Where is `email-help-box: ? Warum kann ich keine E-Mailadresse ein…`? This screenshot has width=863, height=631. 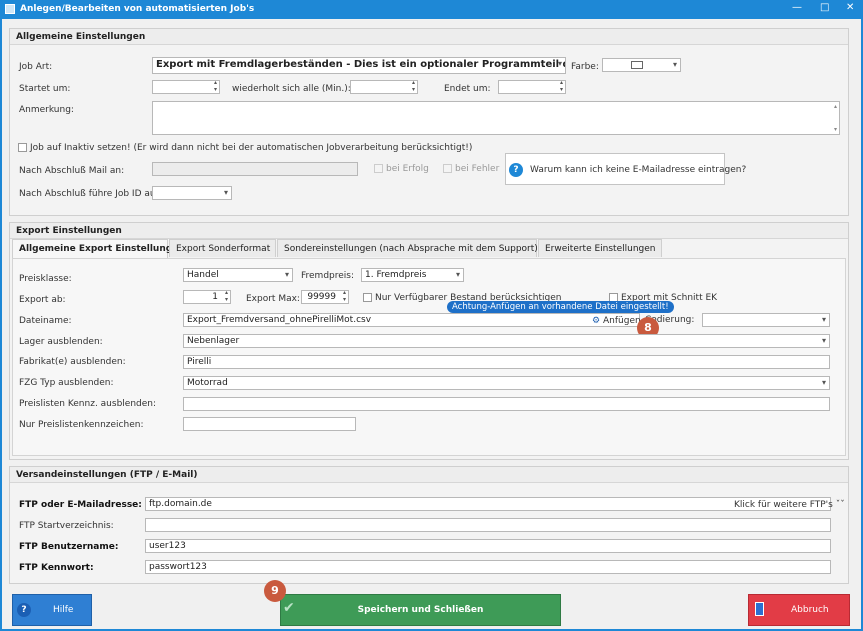
email-help-box: ? Warum kann ich keine E-Mailadresse ein… is located at coordinates (625, 169).